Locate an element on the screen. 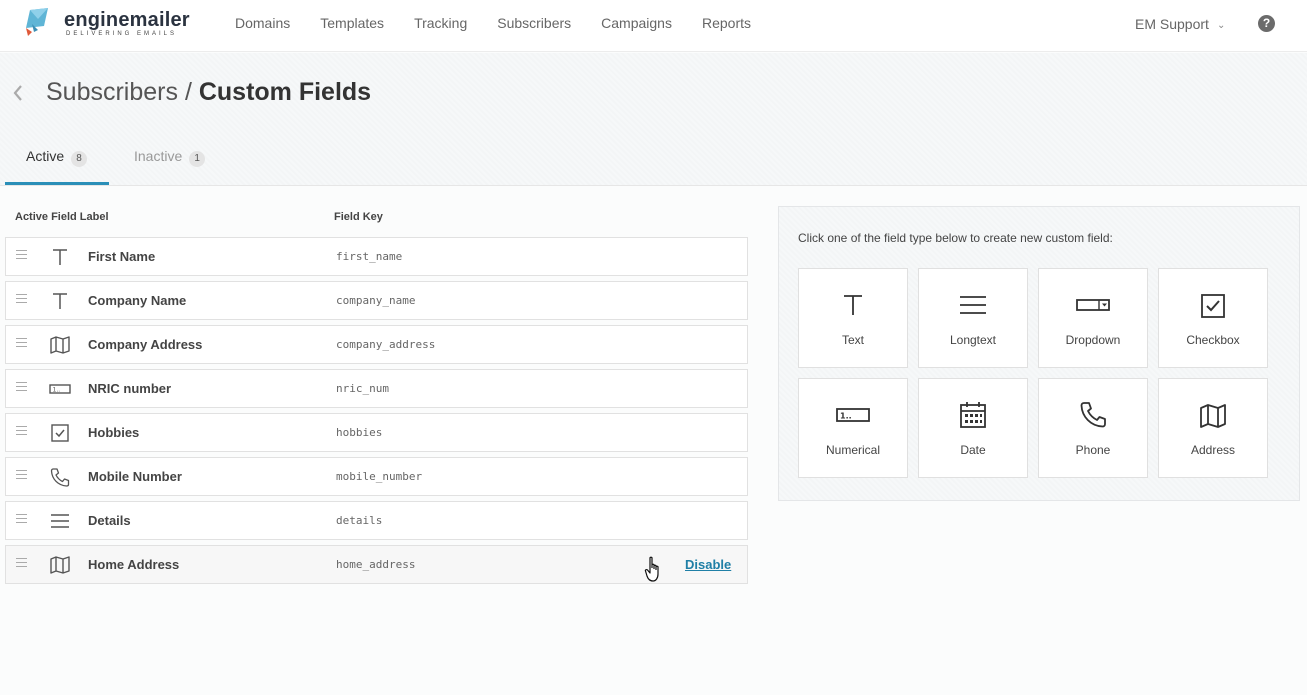 The image size is (1307, 695). nav-subscribers: Subscribers is located at coordinates (534, 23).